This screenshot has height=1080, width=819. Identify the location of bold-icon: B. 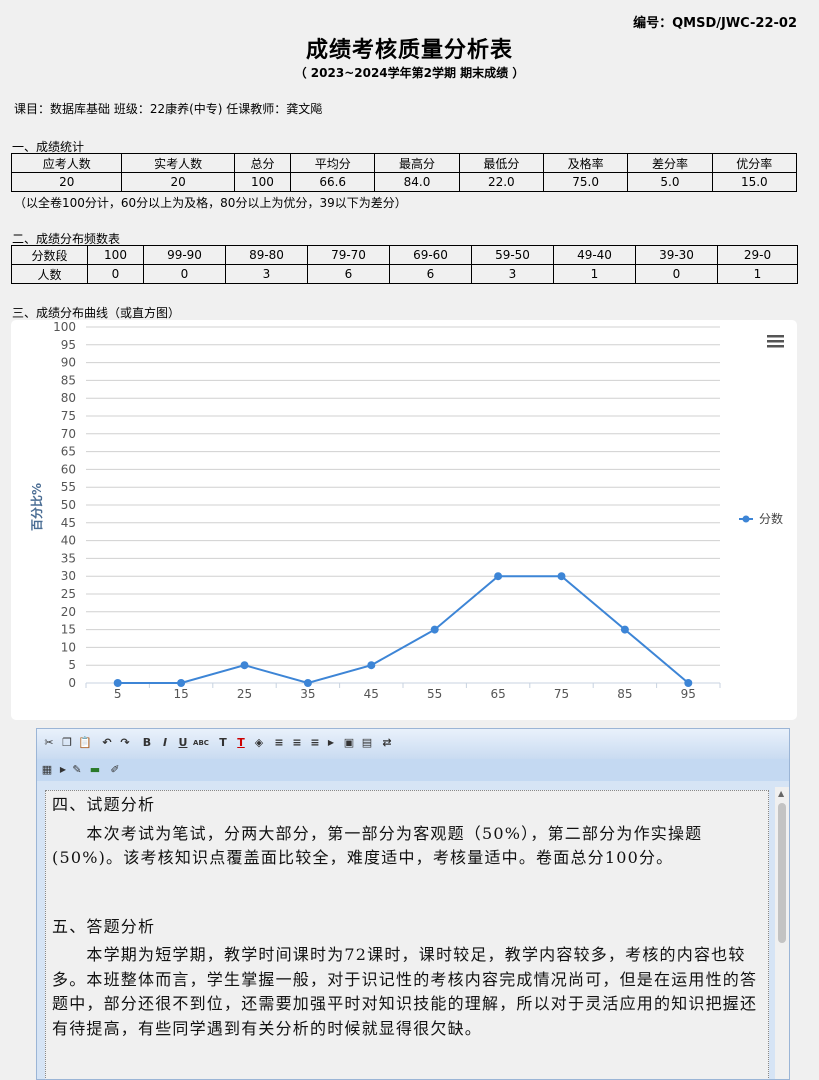
(147, 743).